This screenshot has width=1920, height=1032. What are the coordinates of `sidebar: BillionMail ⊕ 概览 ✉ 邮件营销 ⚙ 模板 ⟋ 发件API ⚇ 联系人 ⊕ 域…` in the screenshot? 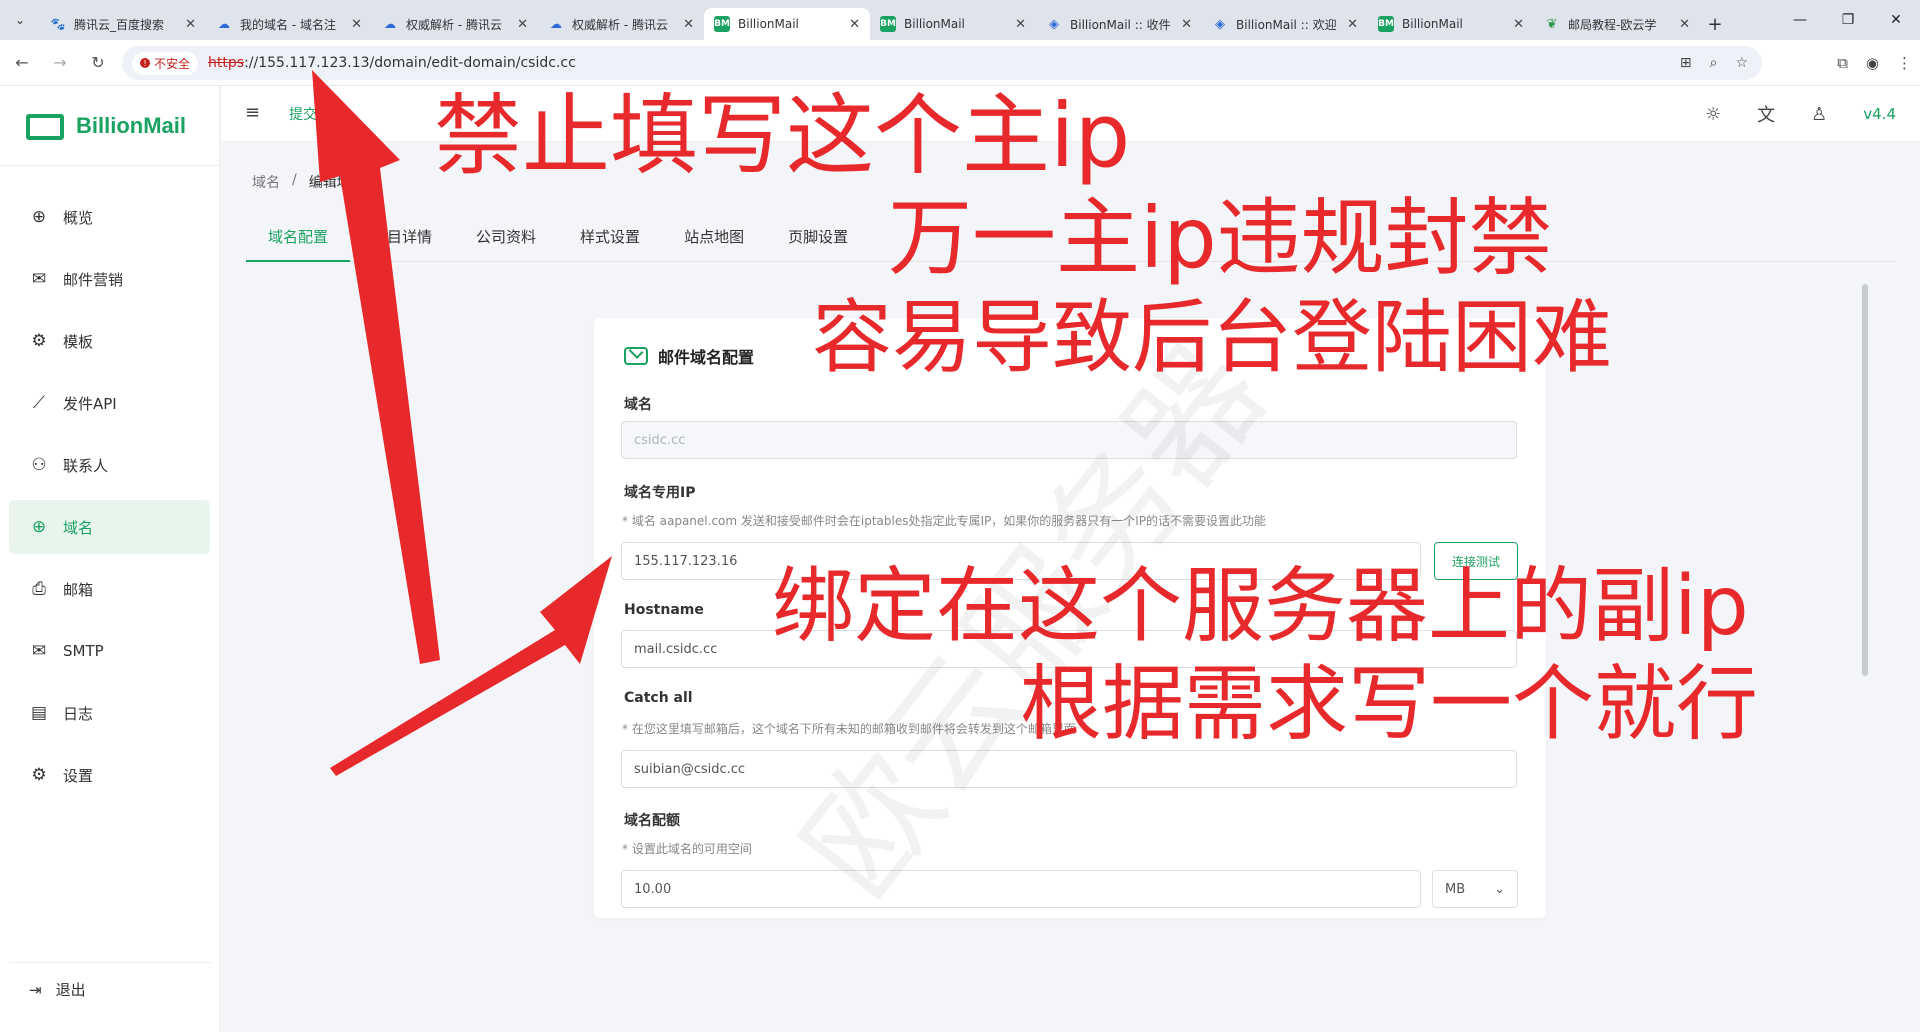 It's located at (110, 559).